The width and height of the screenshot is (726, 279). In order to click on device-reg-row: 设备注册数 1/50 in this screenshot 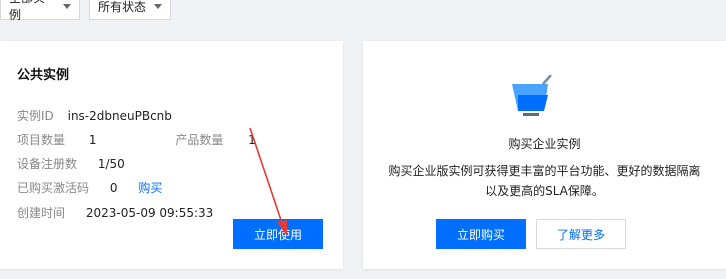, I will do `click(71, 163)`.